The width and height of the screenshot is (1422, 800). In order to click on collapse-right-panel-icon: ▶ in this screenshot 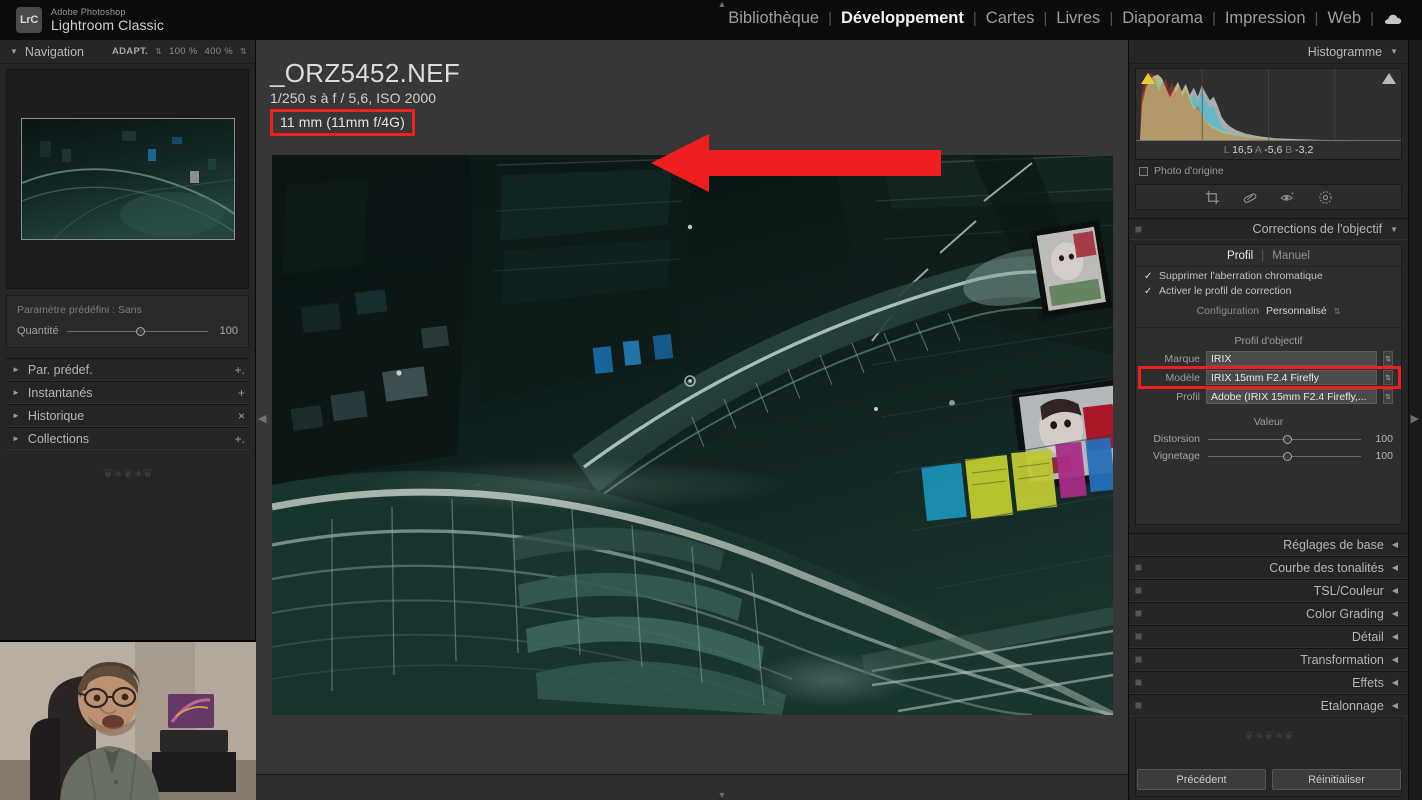, I will do `click(1415, 418)`.